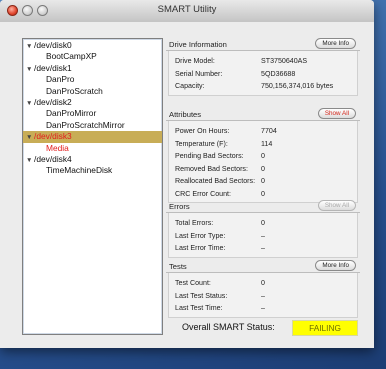  What do you see at coordinates (92, 137) in the screenshot?
I see `tree-disk-row: ▼/dev/disk3` at bounding box center [92, 137].